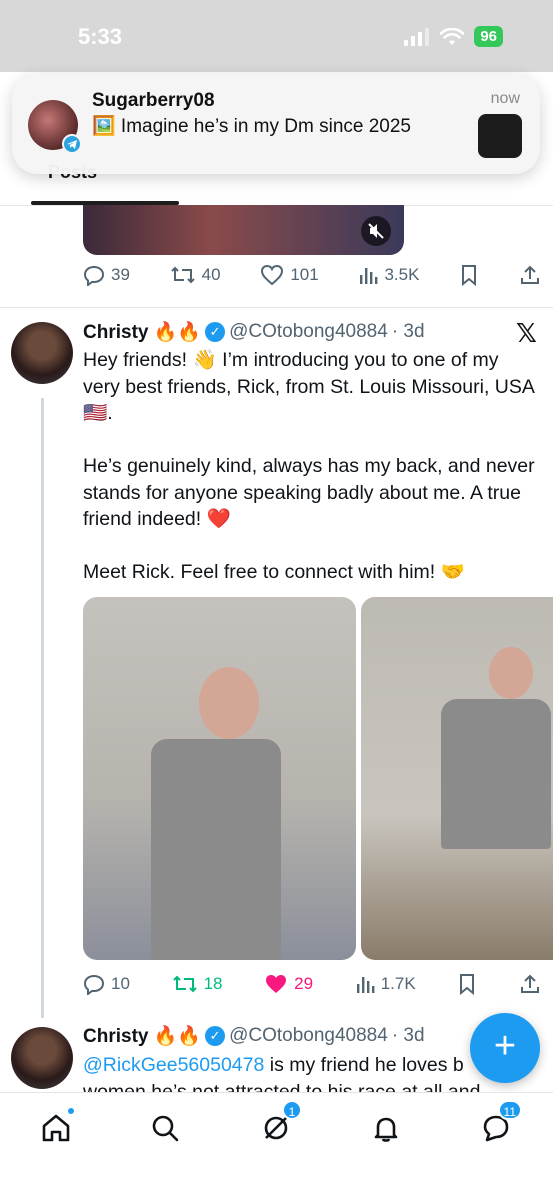 The width and height of the screenshot is (553, 1200). I want to click on views-button: 3.5K, so click(388, 275).